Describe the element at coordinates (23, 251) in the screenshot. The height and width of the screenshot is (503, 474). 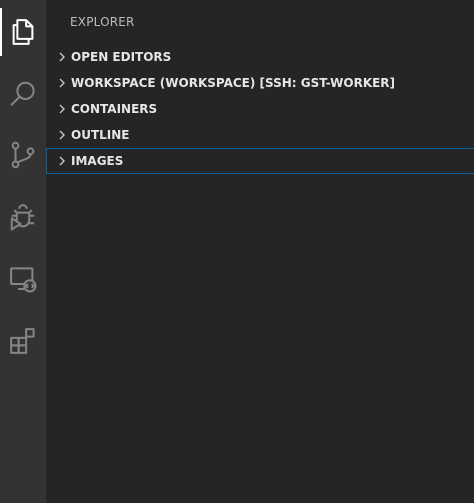
I see `activity-bar` at that location.